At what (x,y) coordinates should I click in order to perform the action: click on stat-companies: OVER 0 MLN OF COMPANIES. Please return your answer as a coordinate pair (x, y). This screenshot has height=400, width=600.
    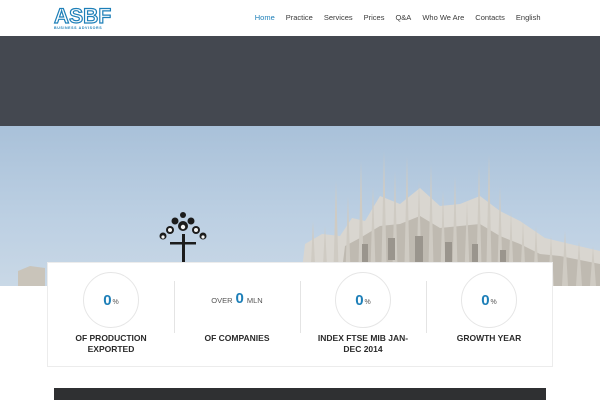
    Looking at the image, I should click on (237, 314).